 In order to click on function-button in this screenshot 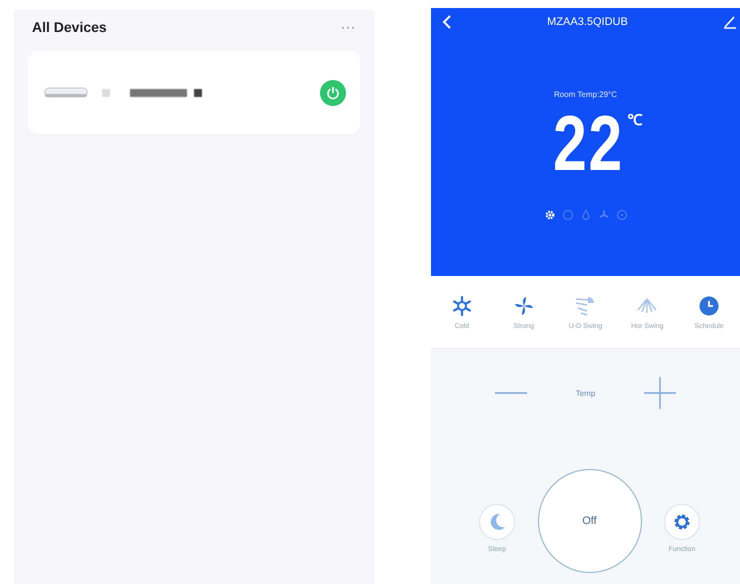, I will do `click(682, 522)`.